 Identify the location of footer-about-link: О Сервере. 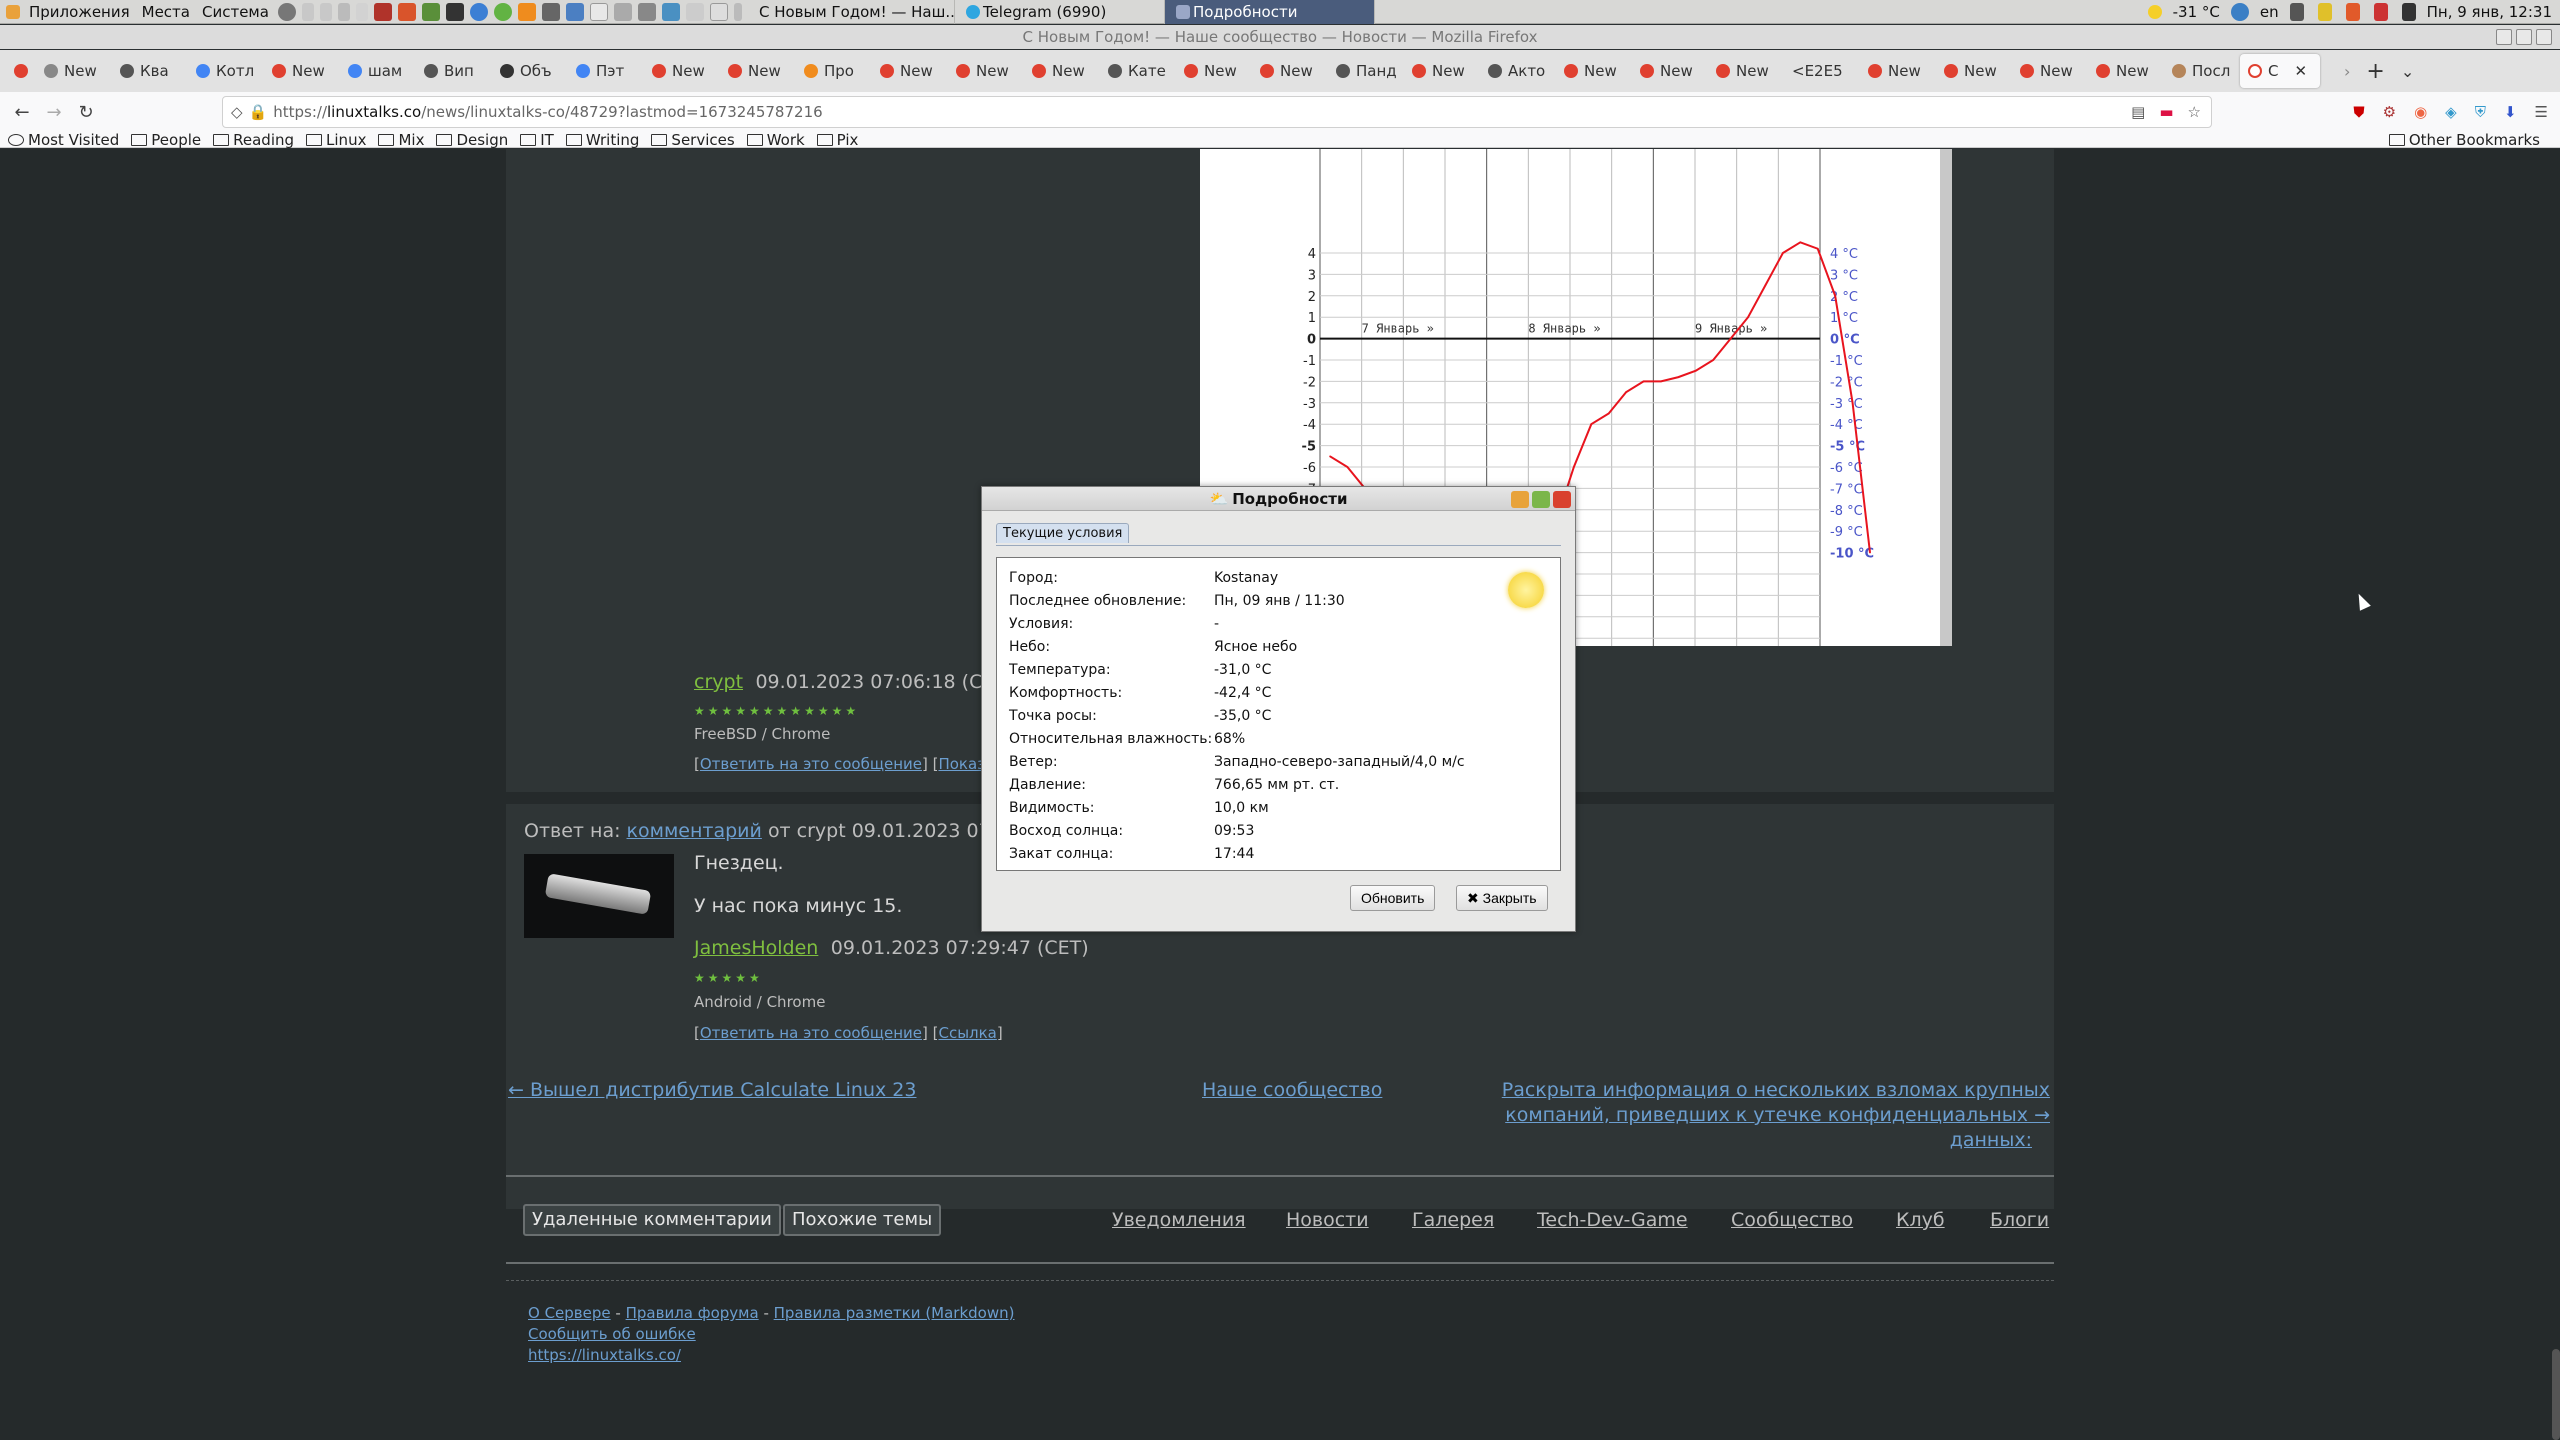
(569, 1313).